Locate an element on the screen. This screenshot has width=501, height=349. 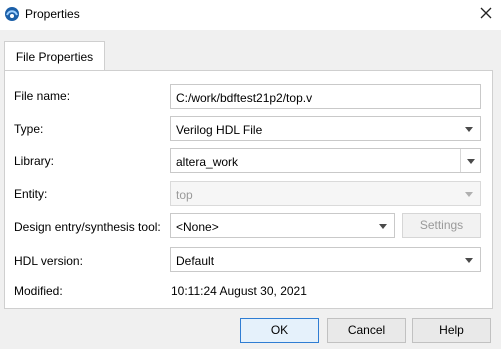
entity-value: top is located at coordinates (184, 195).